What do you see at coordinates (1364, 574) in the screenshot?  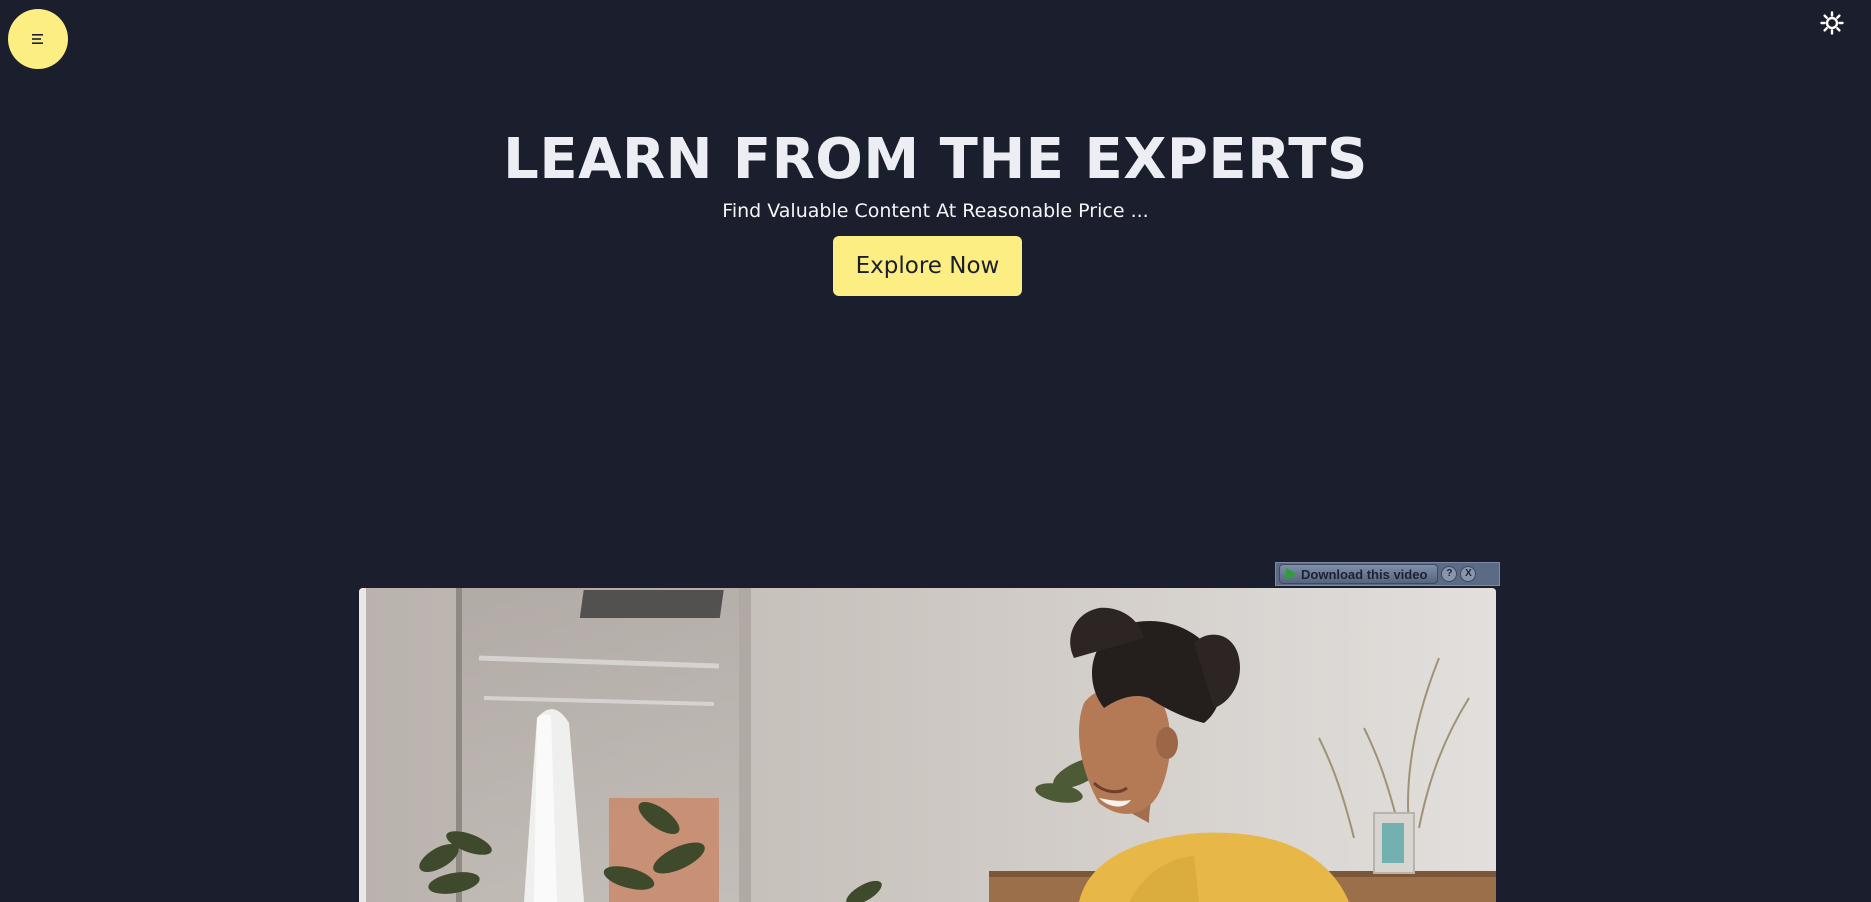 I see `download-video-label: Download this video` at bounding box center [1364, 574].